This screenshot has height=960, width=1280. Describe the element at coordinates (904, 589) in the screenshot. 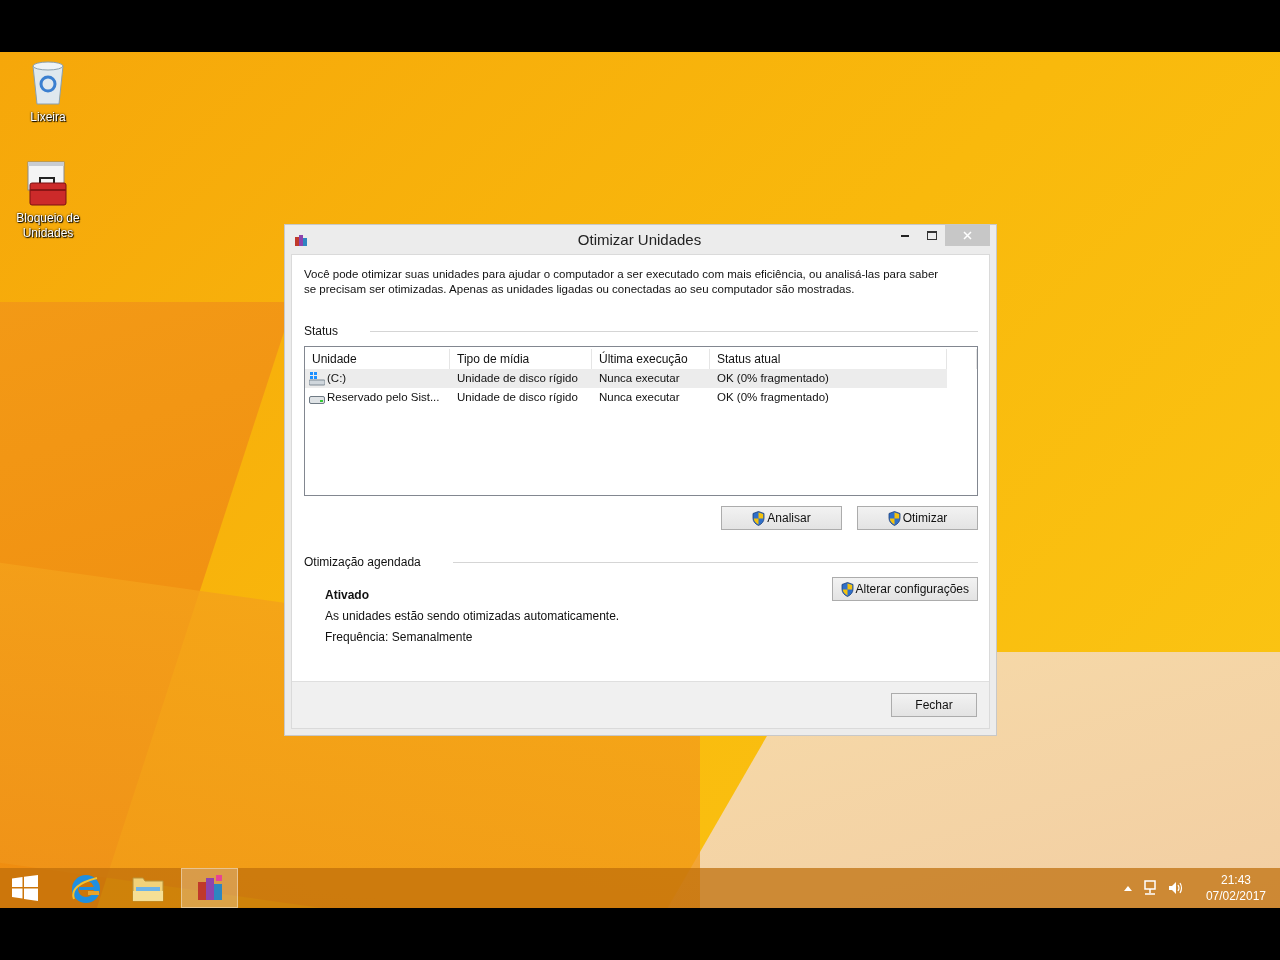

I see `change-settings-button: Alterar configurações` at that location.